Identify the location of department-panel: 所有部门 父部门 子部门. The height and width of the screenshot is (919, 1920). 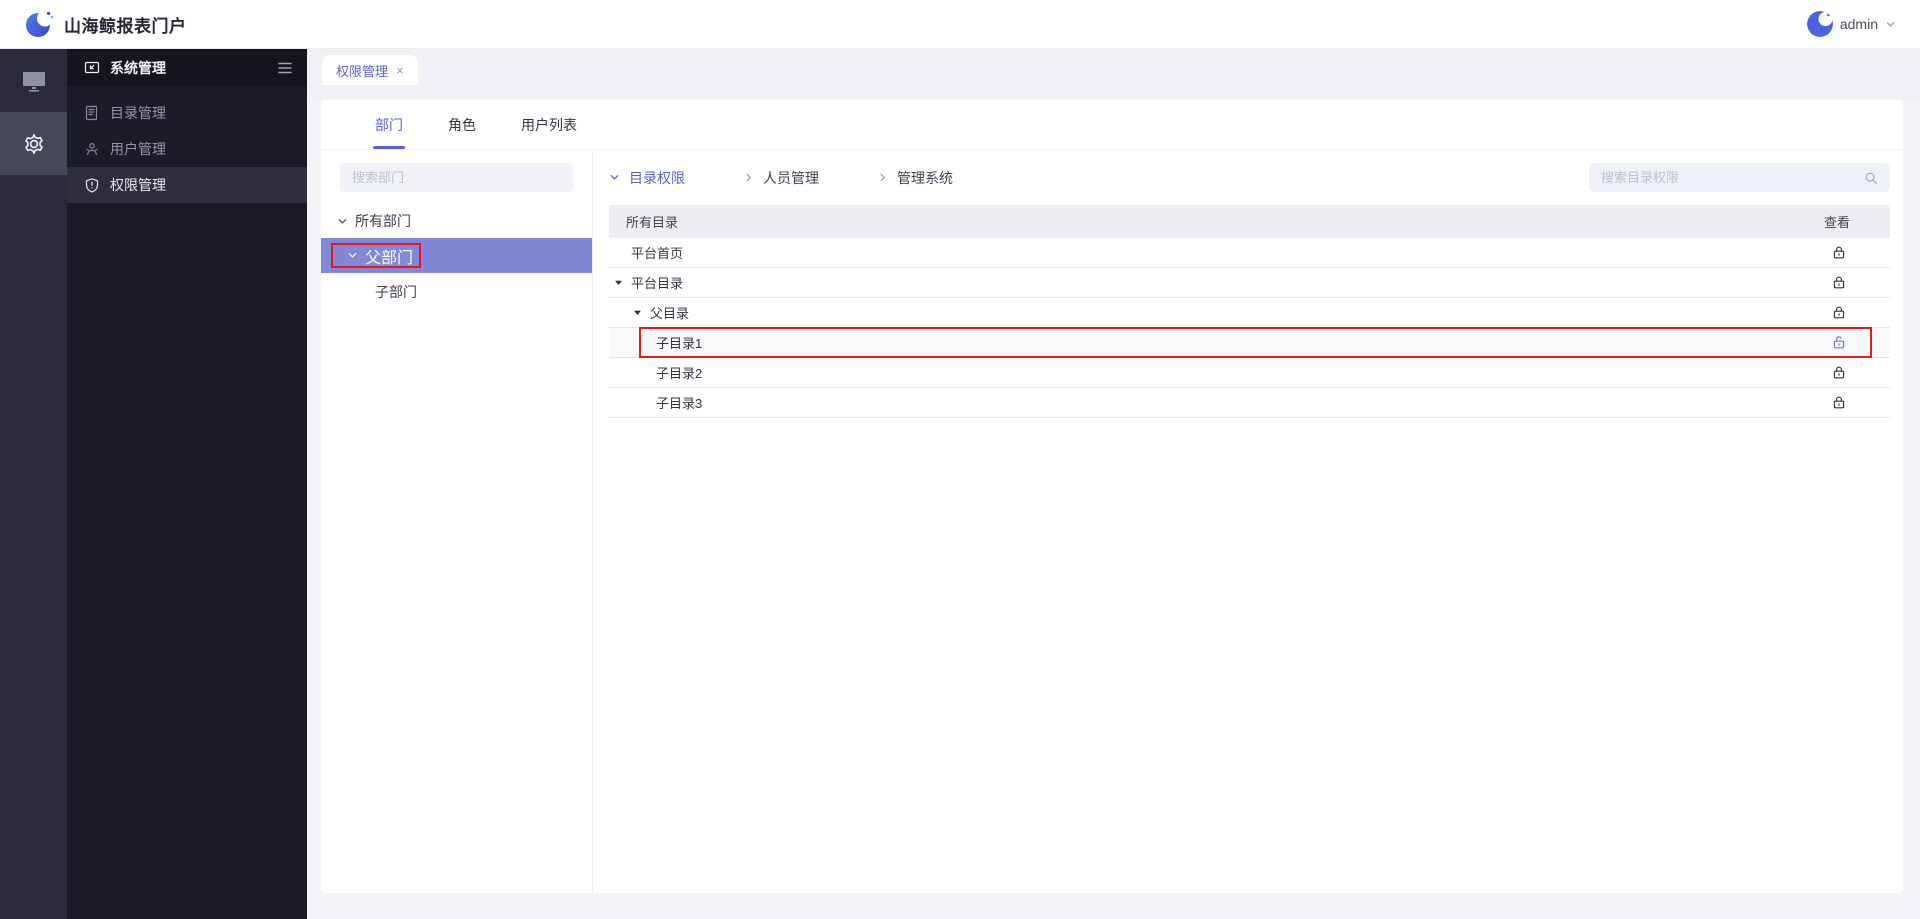
(456, 521).